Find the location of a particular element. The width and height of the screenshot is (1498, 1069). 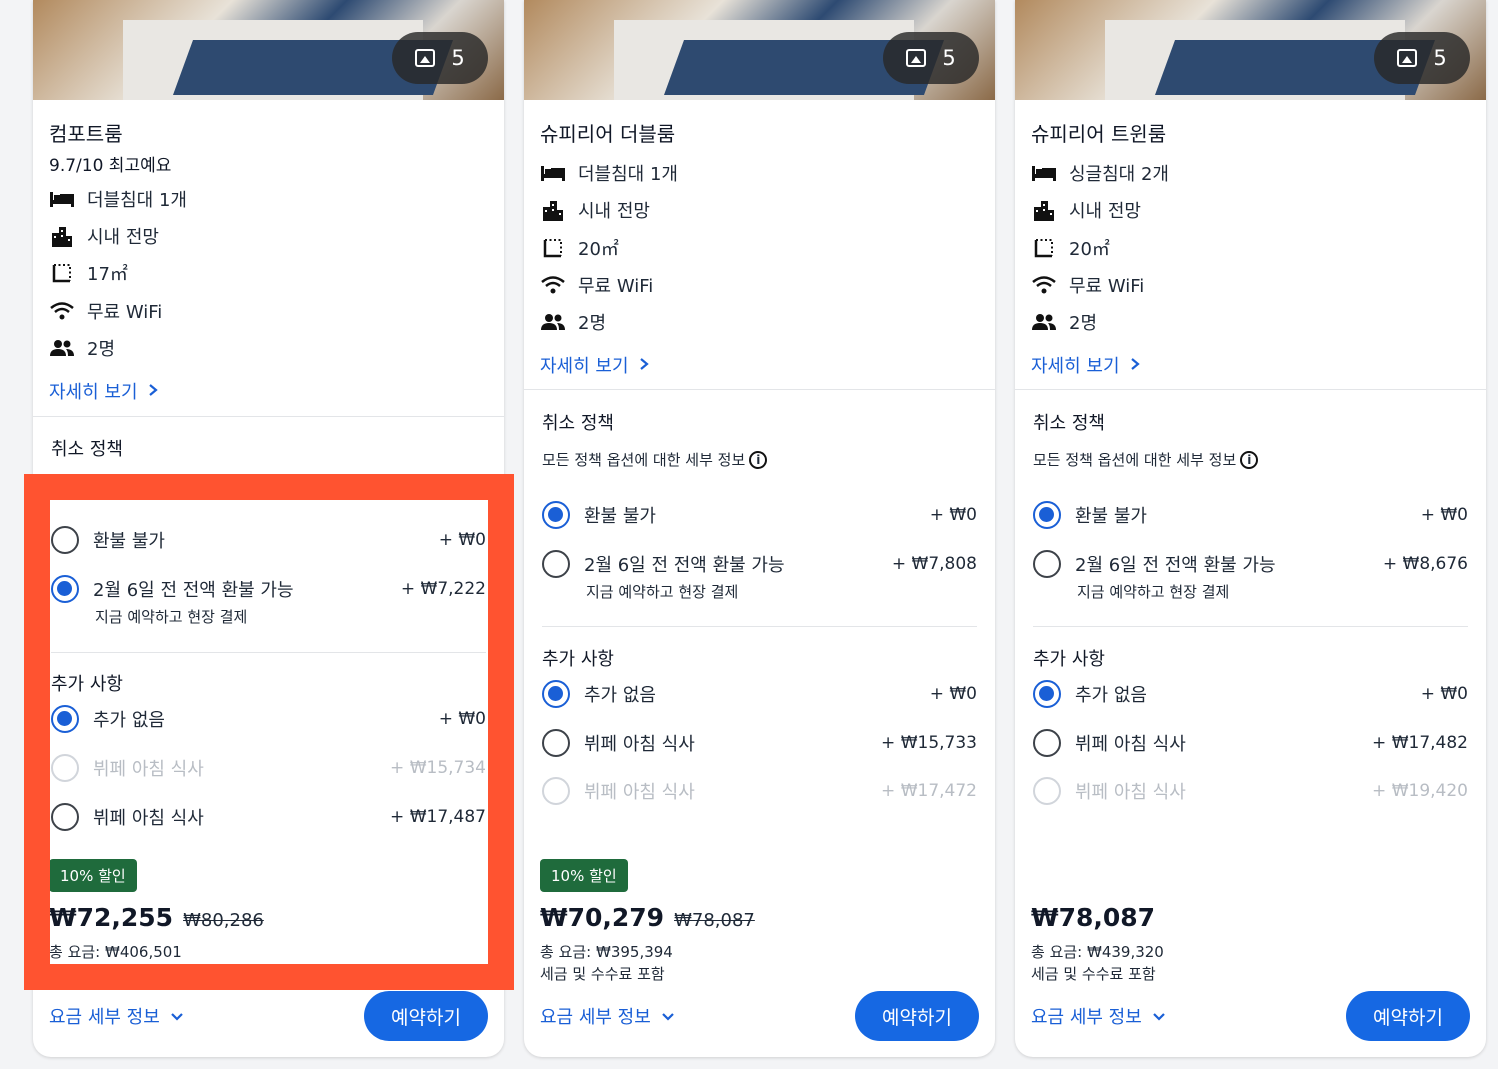

room-rating: 9.7/10 최고예요 is located at coordinates (110, 166).